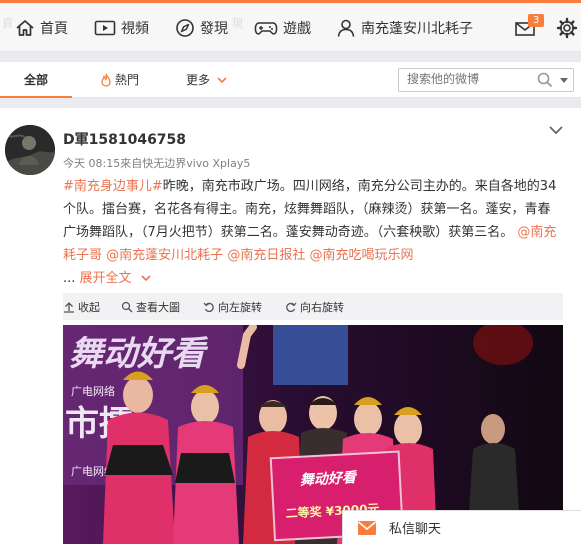 The height and width of the screenshot is (544, 581). What do you see at coordinates (198, 80) in the screenshot?
I see `tab-more-label: 更多` at bounding box center [198, 80].